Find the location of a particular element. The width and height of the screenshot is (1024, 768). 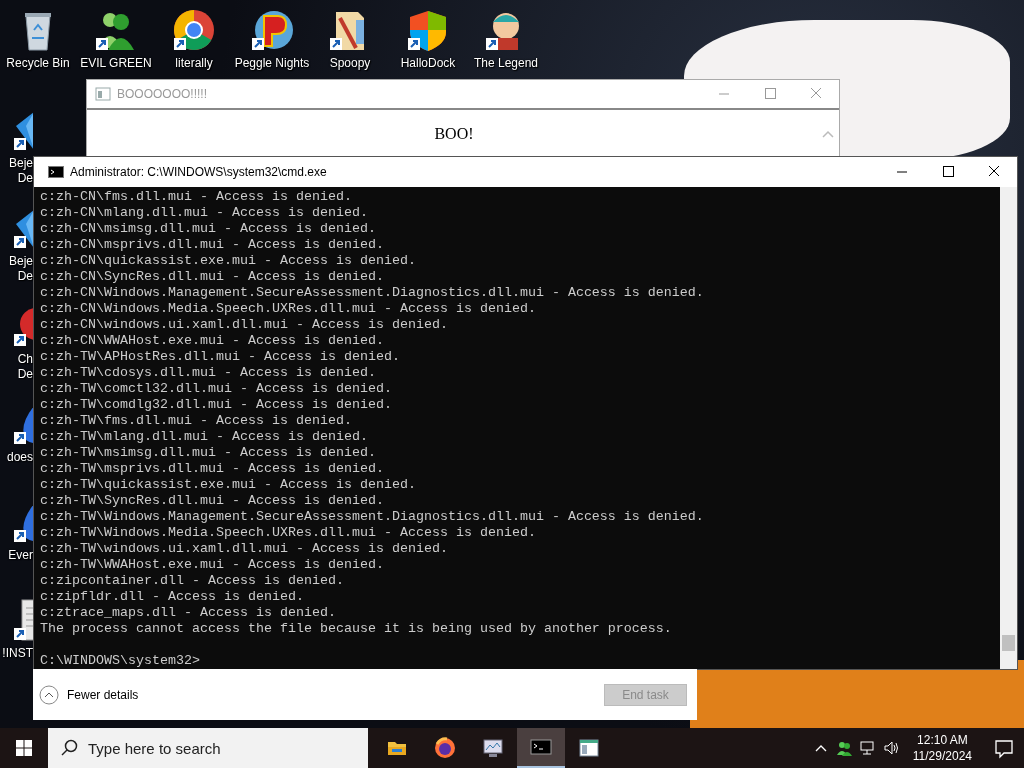

clock-time: 12:10 AM is located at coordinates (942, 740).